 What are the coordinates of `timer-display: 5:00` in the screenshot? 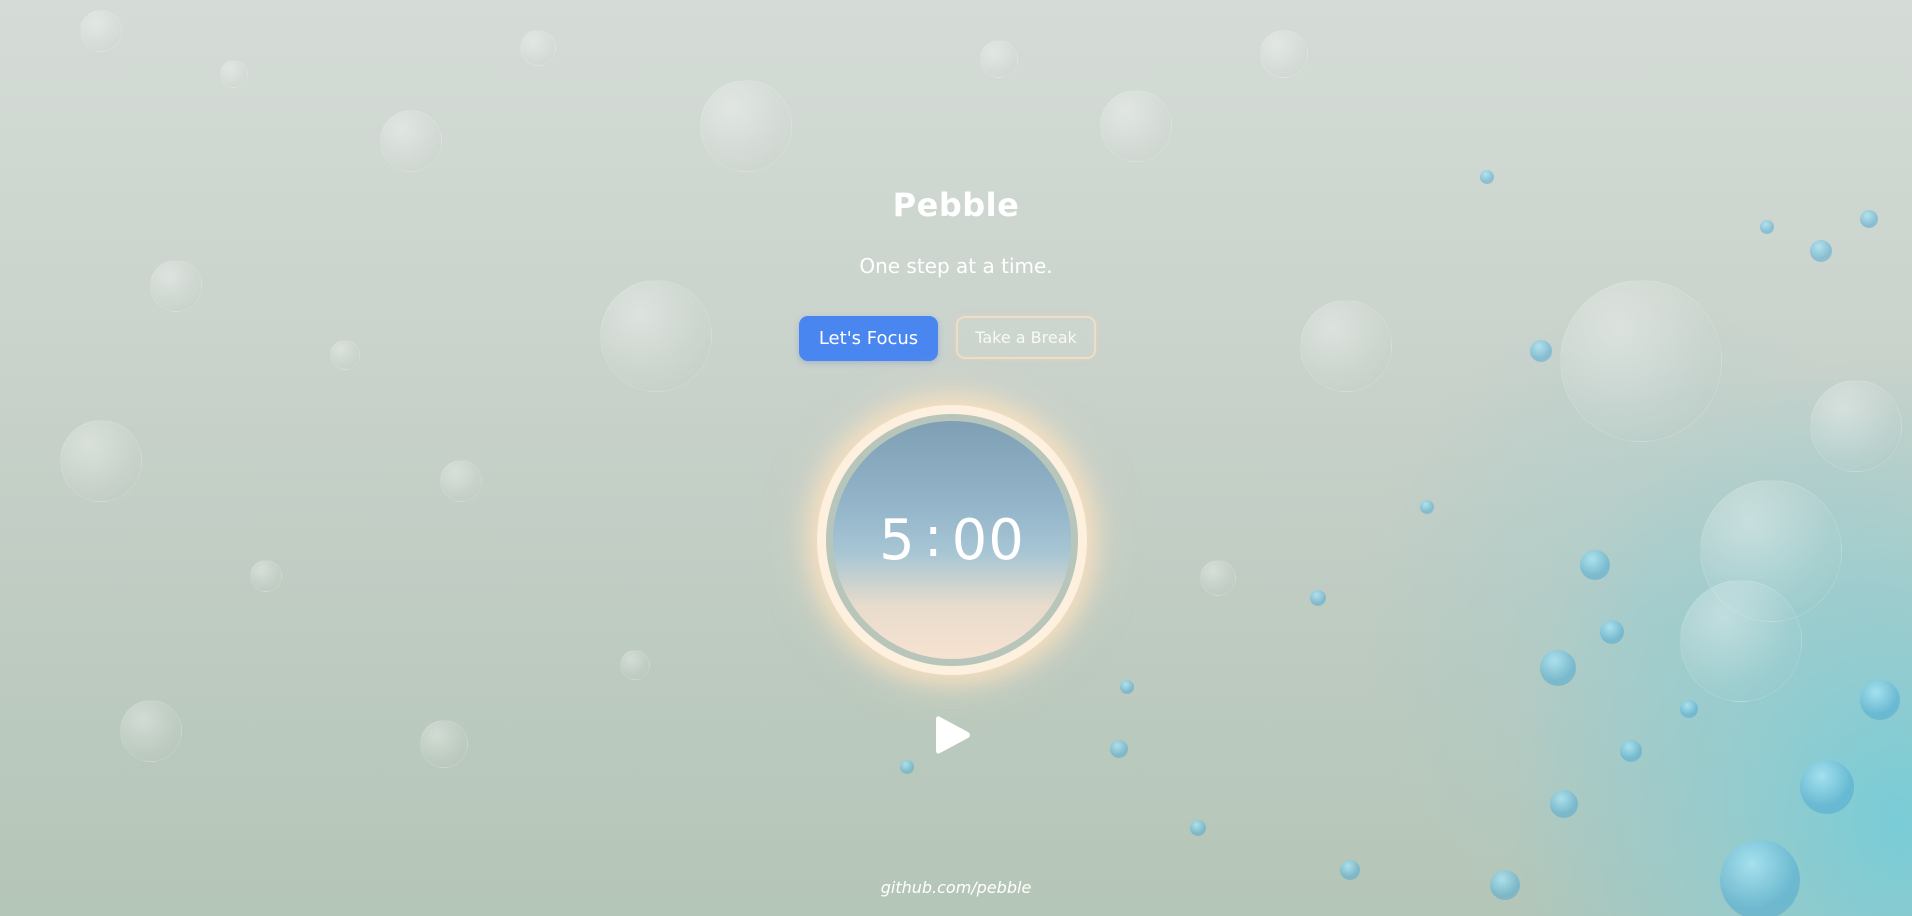 It's located at (952, 538).